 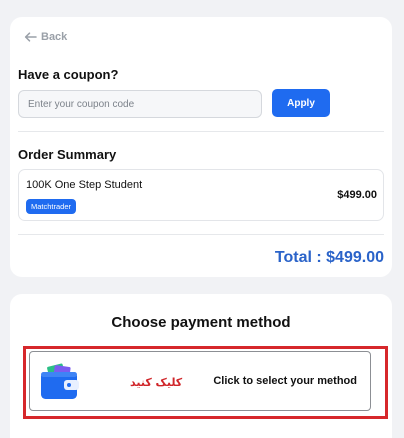 I want to click on click-annotation: کلیک کنید, so click(x=156, y=382).